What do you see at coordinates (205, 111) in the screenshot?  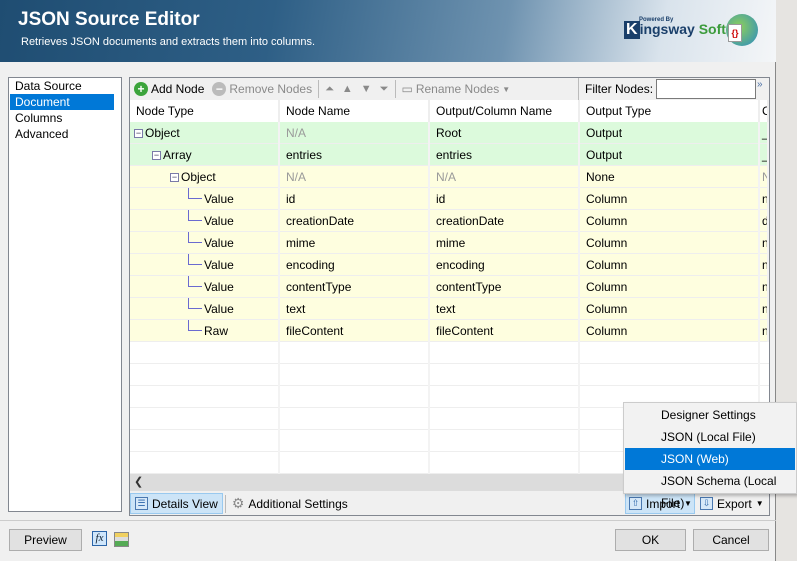 I see `column-header-node-type: Node Type` at bounding box center [205, 111].